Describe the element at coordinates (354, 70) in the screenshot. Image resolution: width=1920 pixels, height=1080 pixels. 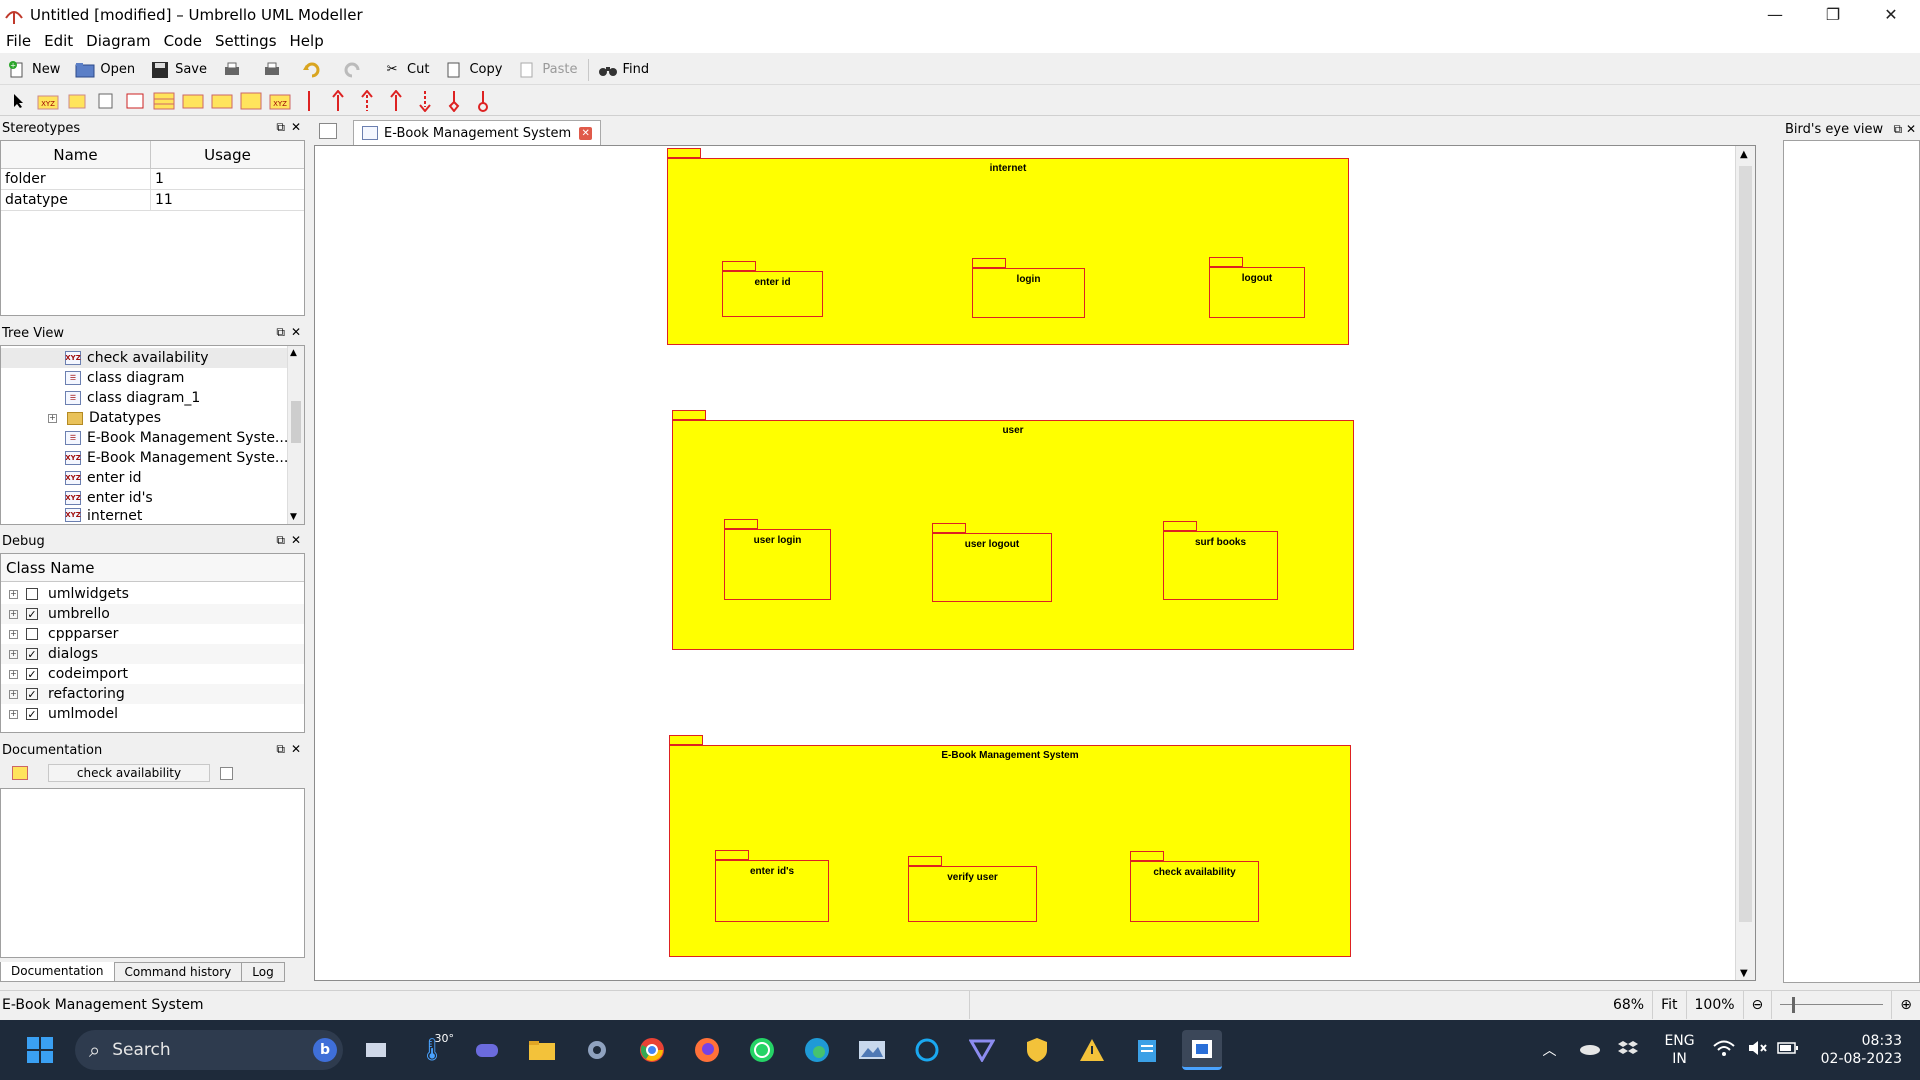
I see `redo-button` at that location.